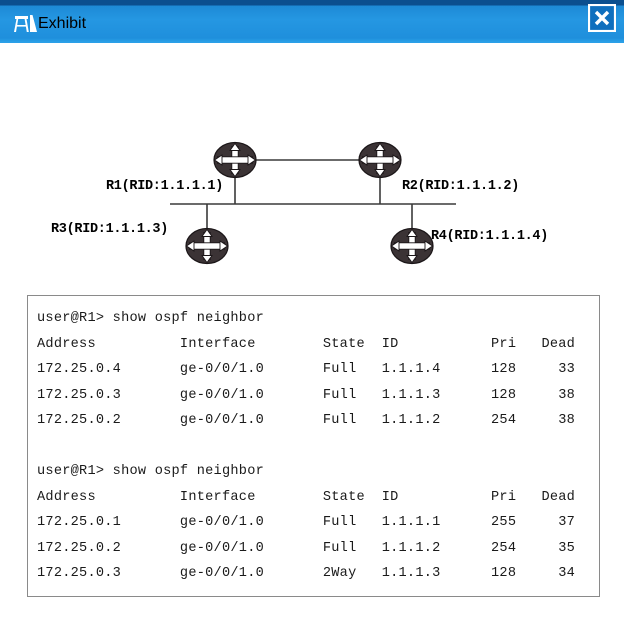 The height and width of the screenshot is (633, 624). I want to click on router-node-r3, so click(207, 246).